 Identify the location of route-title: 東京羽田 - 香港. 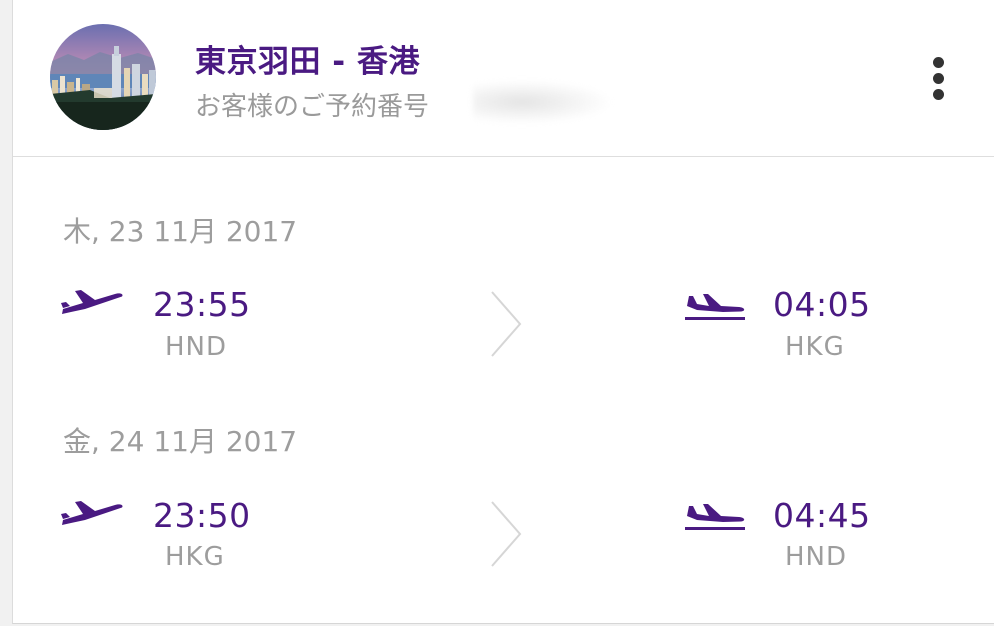
(307, 62).